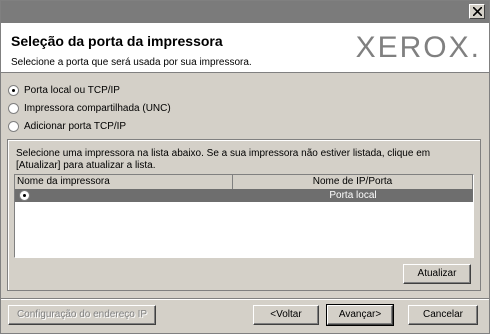  I want to click on list-header: Nome da impressora Nome de IP/Porta, so click(244, 182).